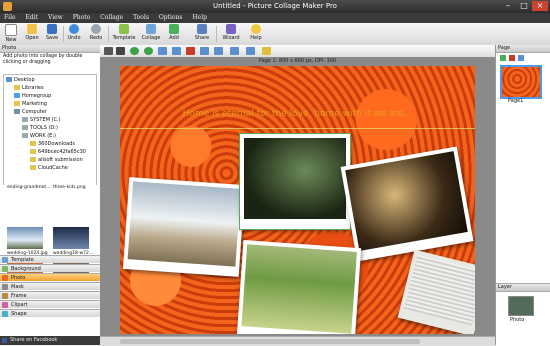  What do you see at coordinates (58, 152) in the screenshot?
I see `tree-item: 649bcec42fa65c30` at bounding box center [58, 152].